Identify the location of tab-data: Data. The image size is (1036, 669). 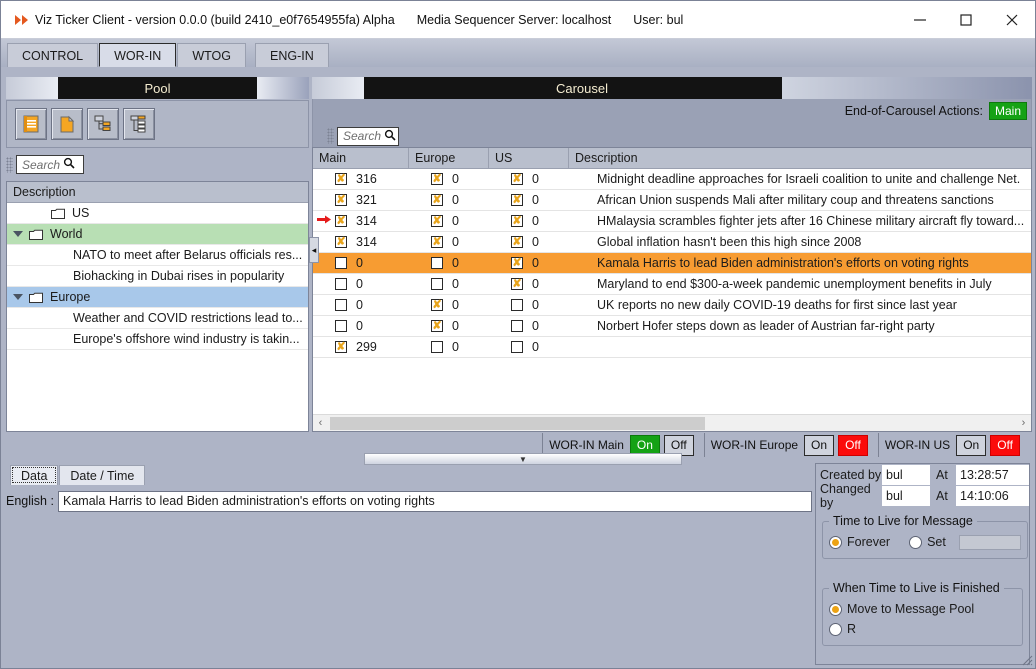
(34, 475).